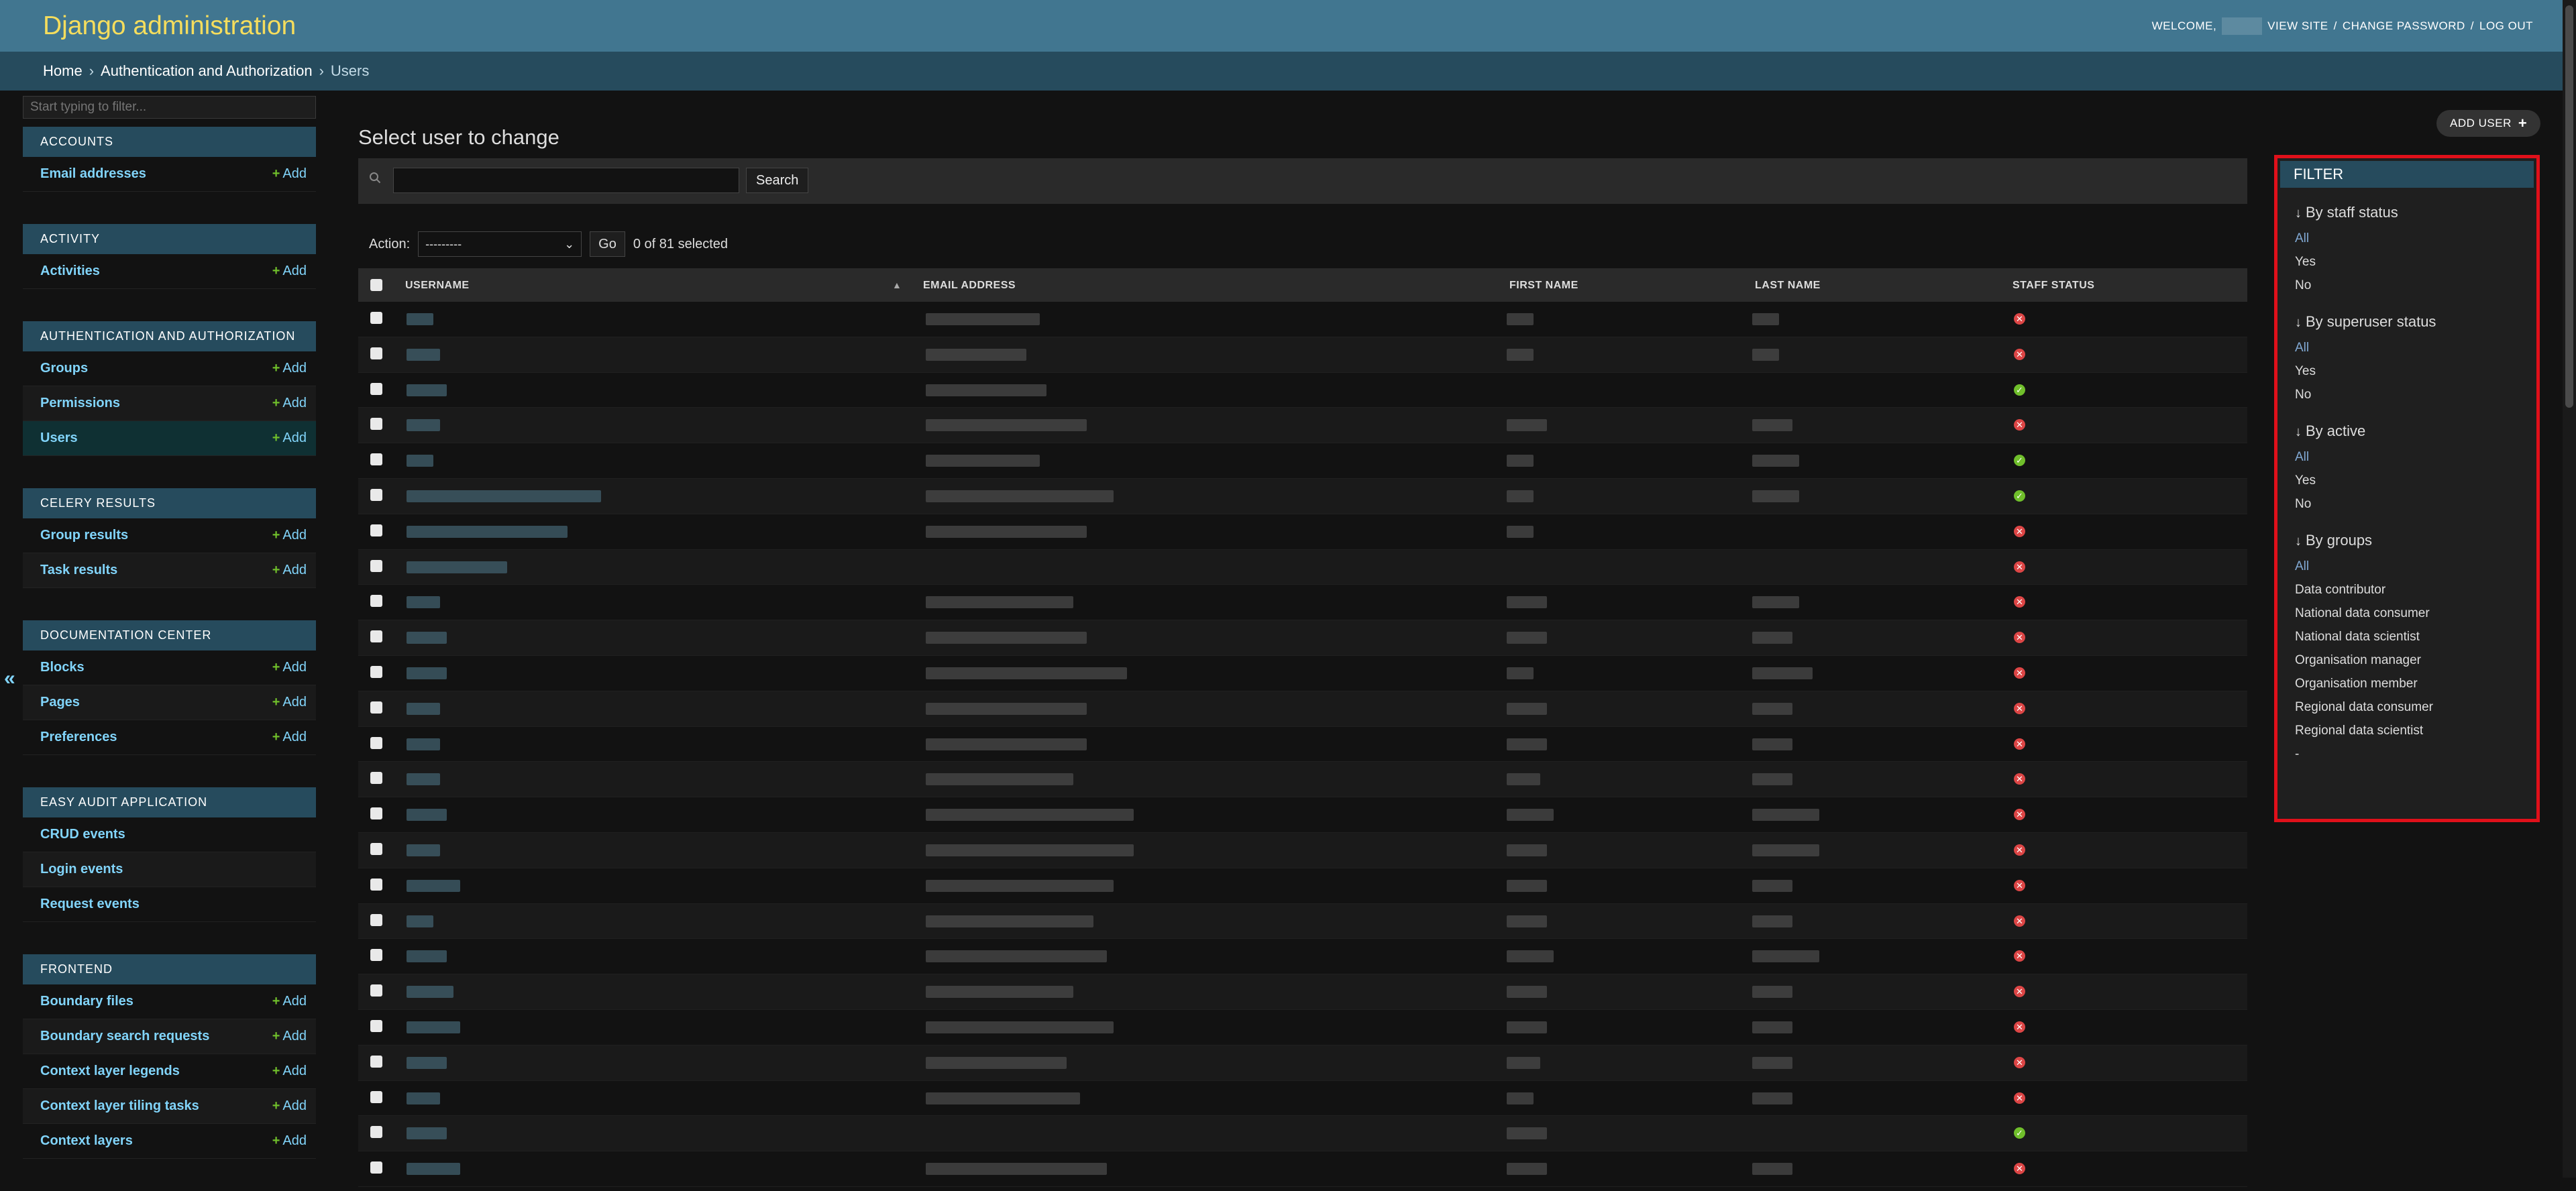  What do you see at coordinates (169, 635) in the screenshot?
I see `module-caption: DOCUMENTATION CENTER` at bounding box center [169, 635].